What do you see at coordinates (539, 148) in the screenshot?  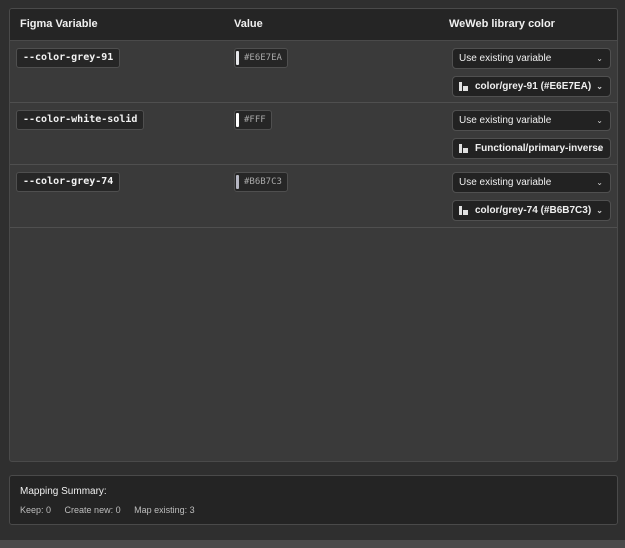 I see `library-variable-label: Functional/primary-inverse` at bounding box center [539, 148].